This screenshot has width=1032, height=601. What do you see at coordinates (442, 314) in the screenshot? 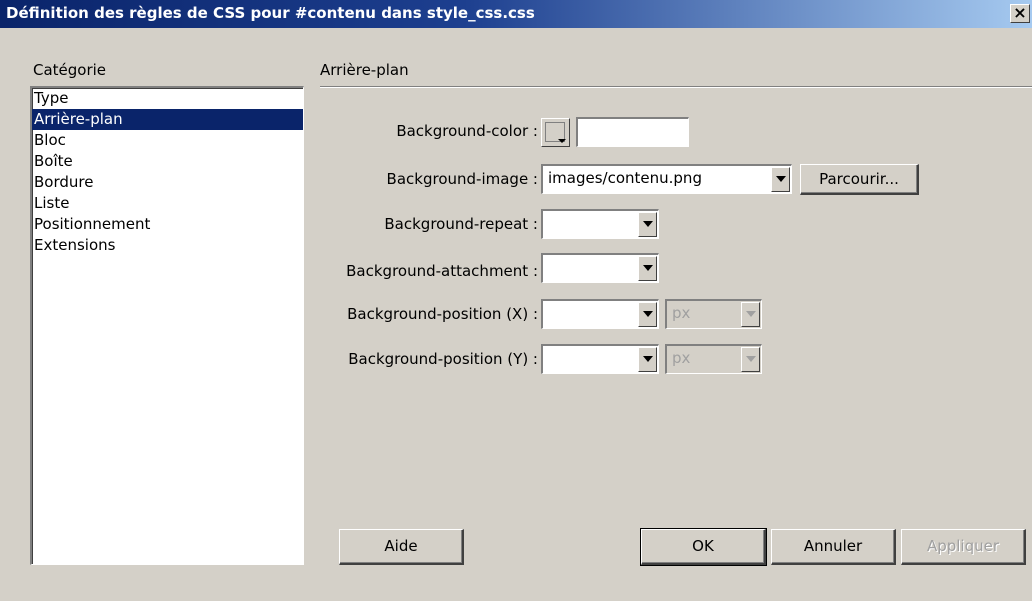
I see `bg-pos-x-label: Background-position (X) :` at bounding box center [442, 314].